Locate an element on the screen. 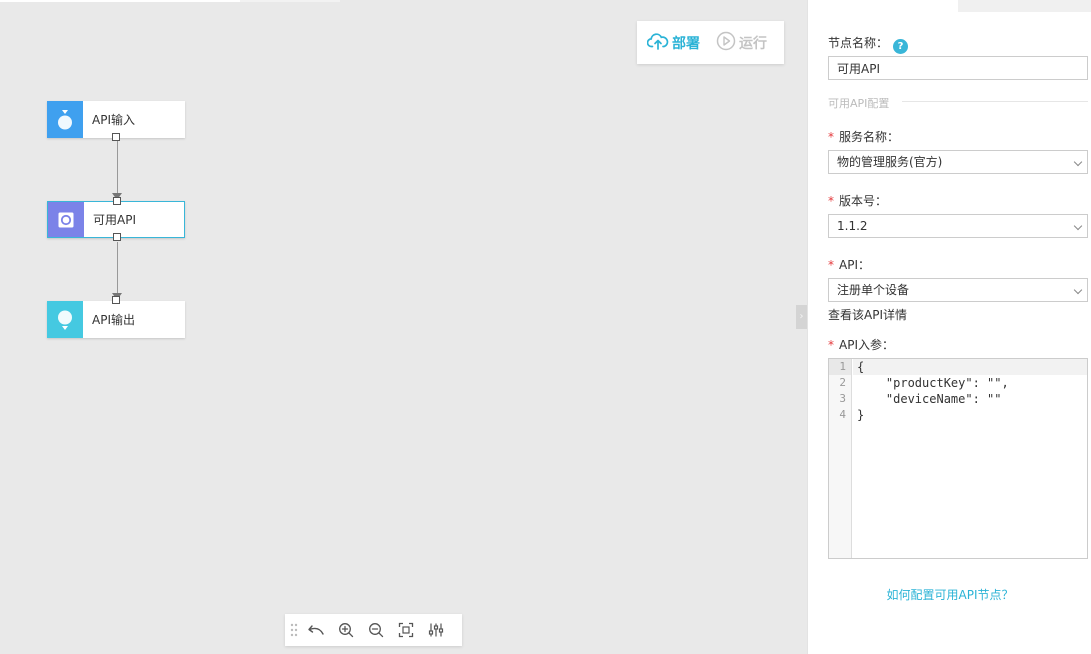 The height and width of the screenshot is (654, 1091). cloud-upload-icon is located at coordinates (659, 43).